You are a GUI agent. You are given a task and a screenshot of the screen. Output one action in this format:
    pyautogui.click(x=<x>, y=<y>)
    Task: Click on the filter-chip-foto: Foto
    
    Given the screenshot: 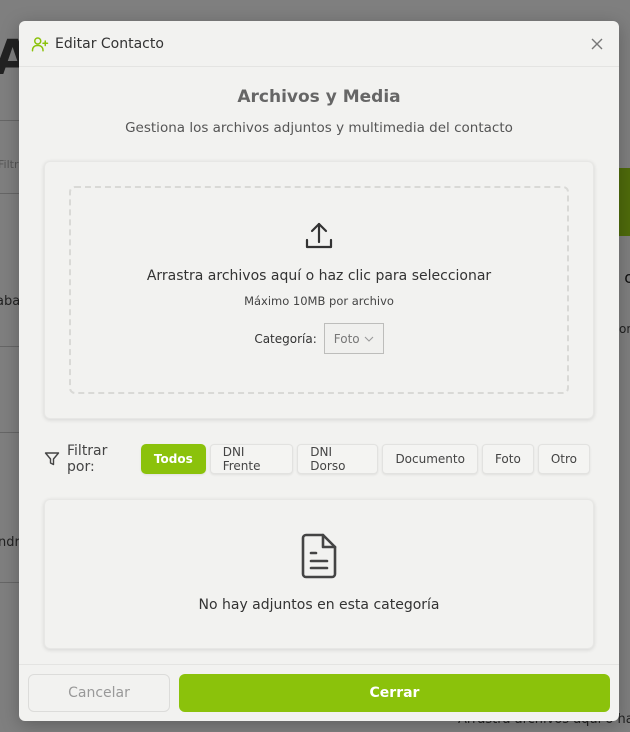 What is the action you would take?
    pyautogui.click(x=507, y=459)
    